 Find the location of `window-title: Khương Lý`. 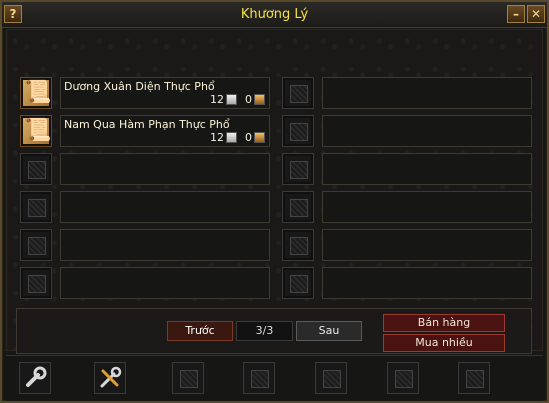

window-title: Khương Lý is located at coordinates (274, 14).